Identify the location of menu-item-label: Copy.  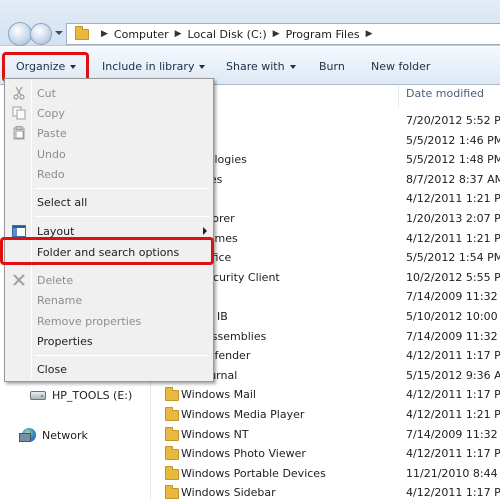
(51, 113).